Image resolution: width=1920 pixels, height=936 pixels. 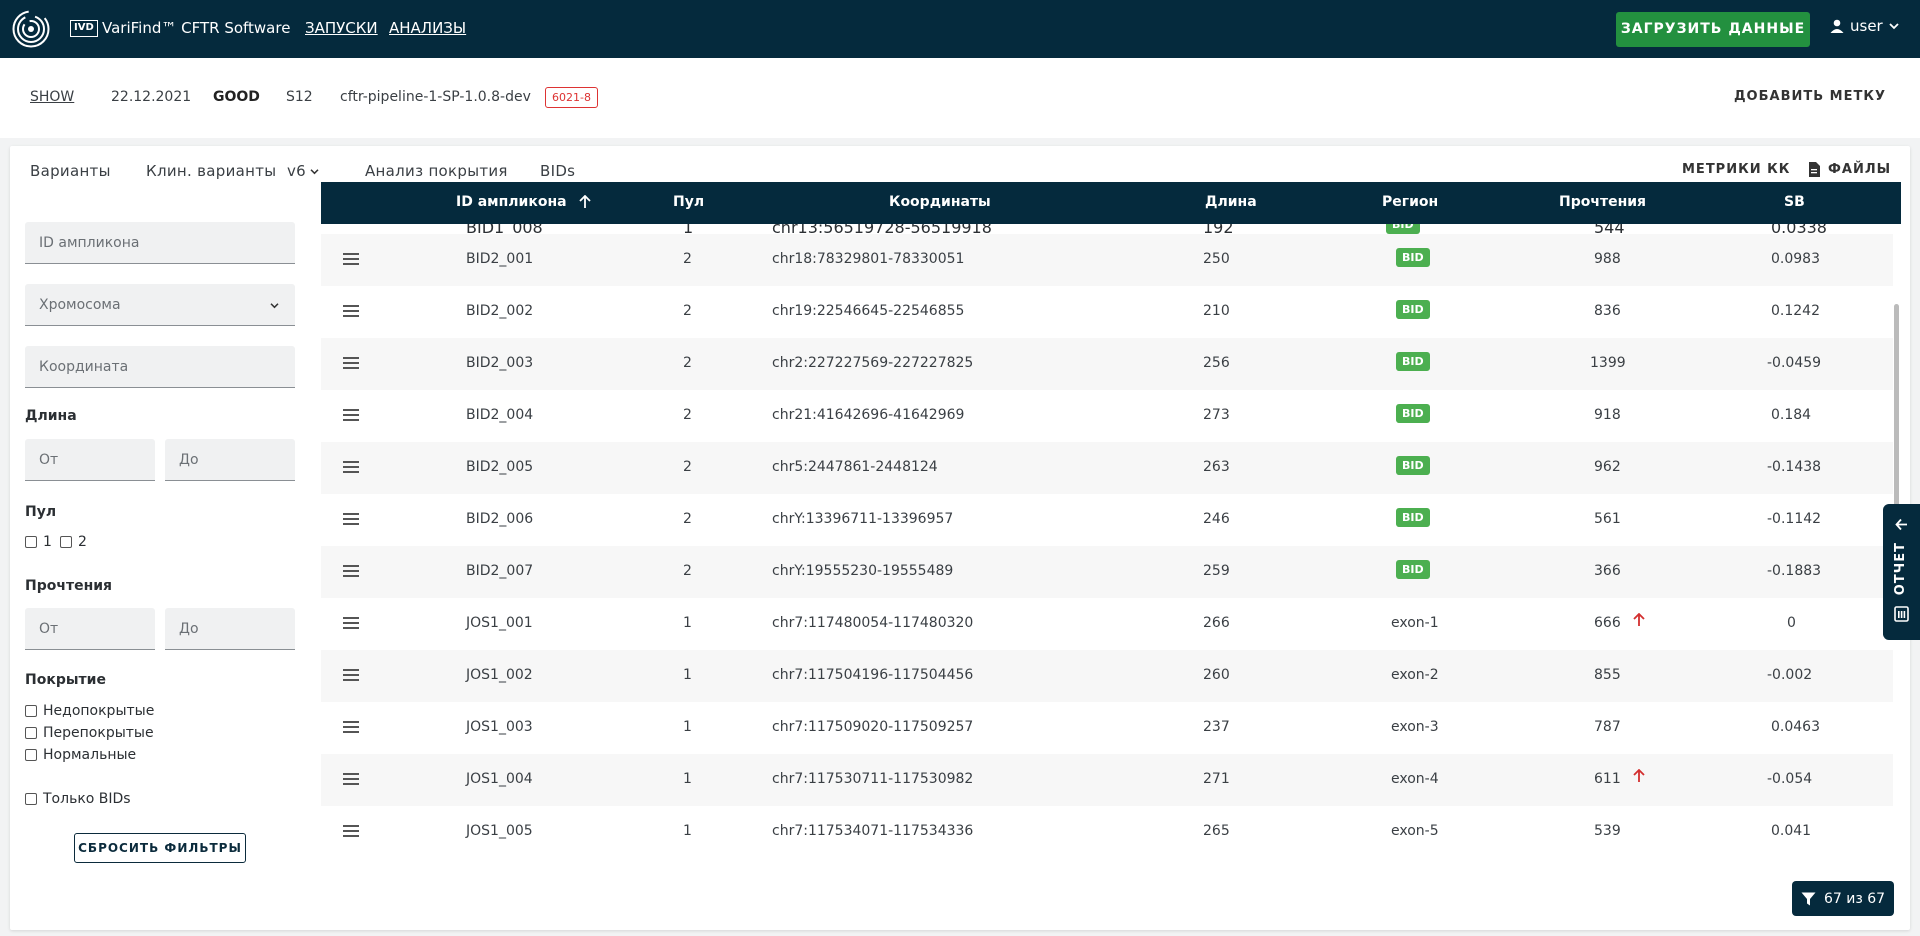 I want to click on coordinate-input: Координата, so click(x=160, y=367).